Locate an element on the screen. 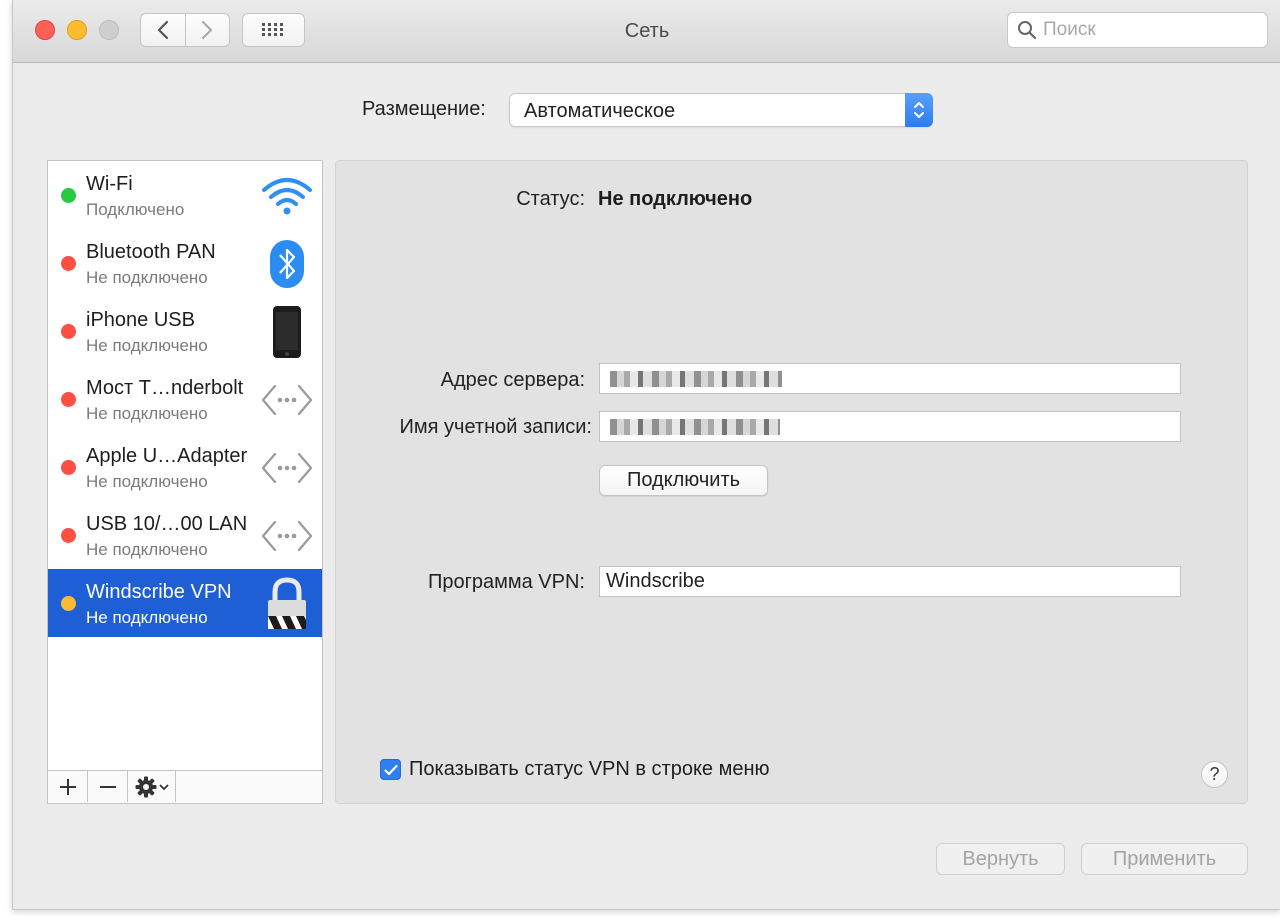  show-vpn-status-checkbox is located at coordinates (390, 769).